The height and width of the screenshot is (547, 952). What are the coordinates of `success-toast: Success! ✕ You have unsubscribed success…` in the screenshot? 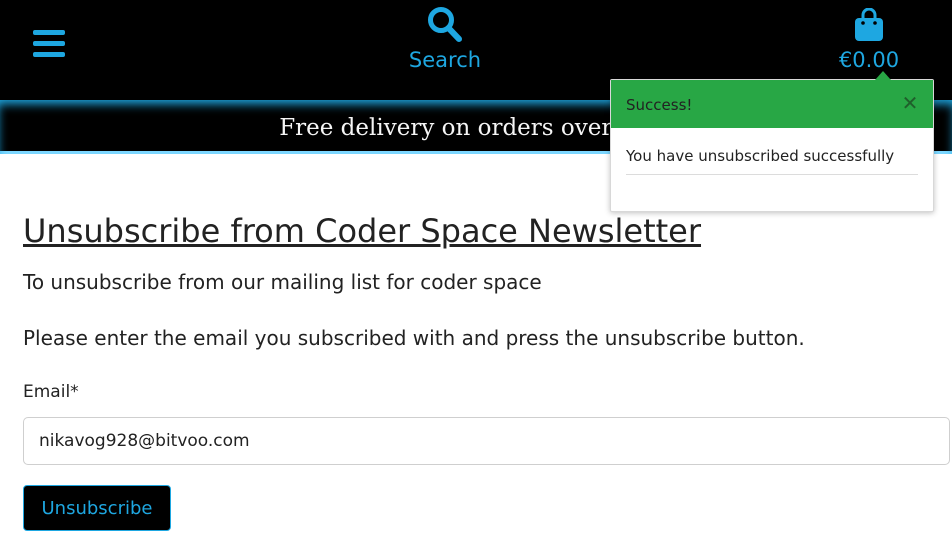 It's located at (772, 141).